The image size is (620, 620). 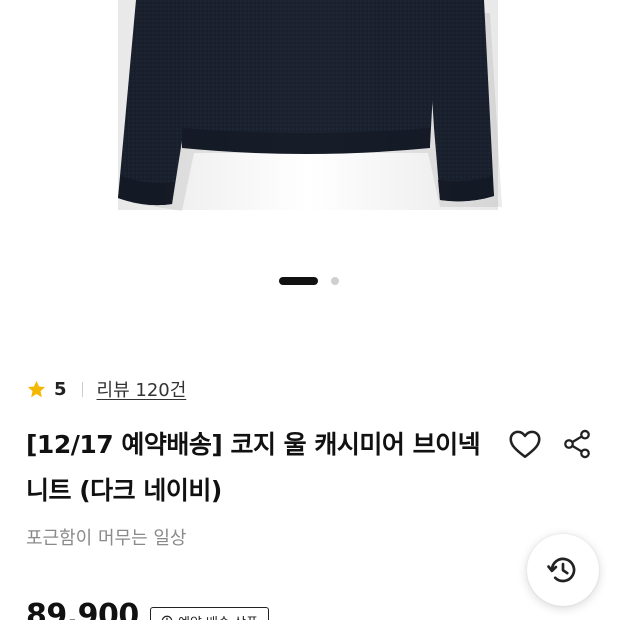 I want to click on carousel-indicator, so click(x=310, y=281).